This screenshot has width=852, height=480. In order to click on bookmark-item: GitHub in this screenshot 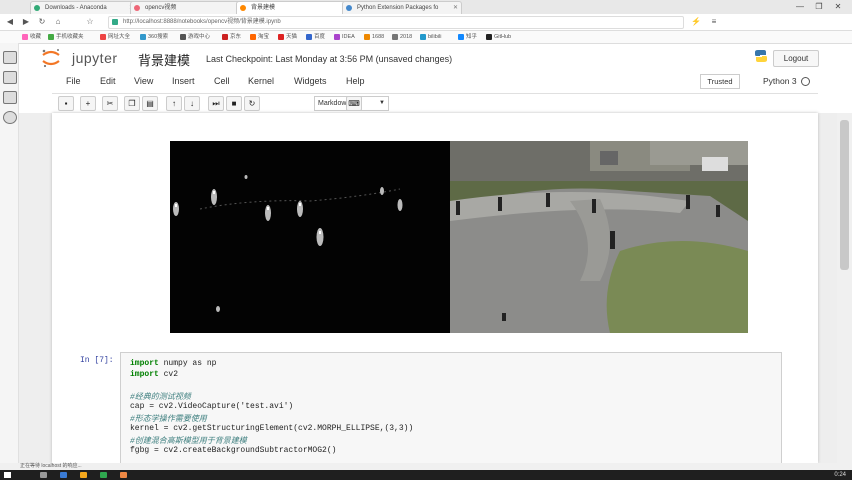, I will do `click(498, 37)`.